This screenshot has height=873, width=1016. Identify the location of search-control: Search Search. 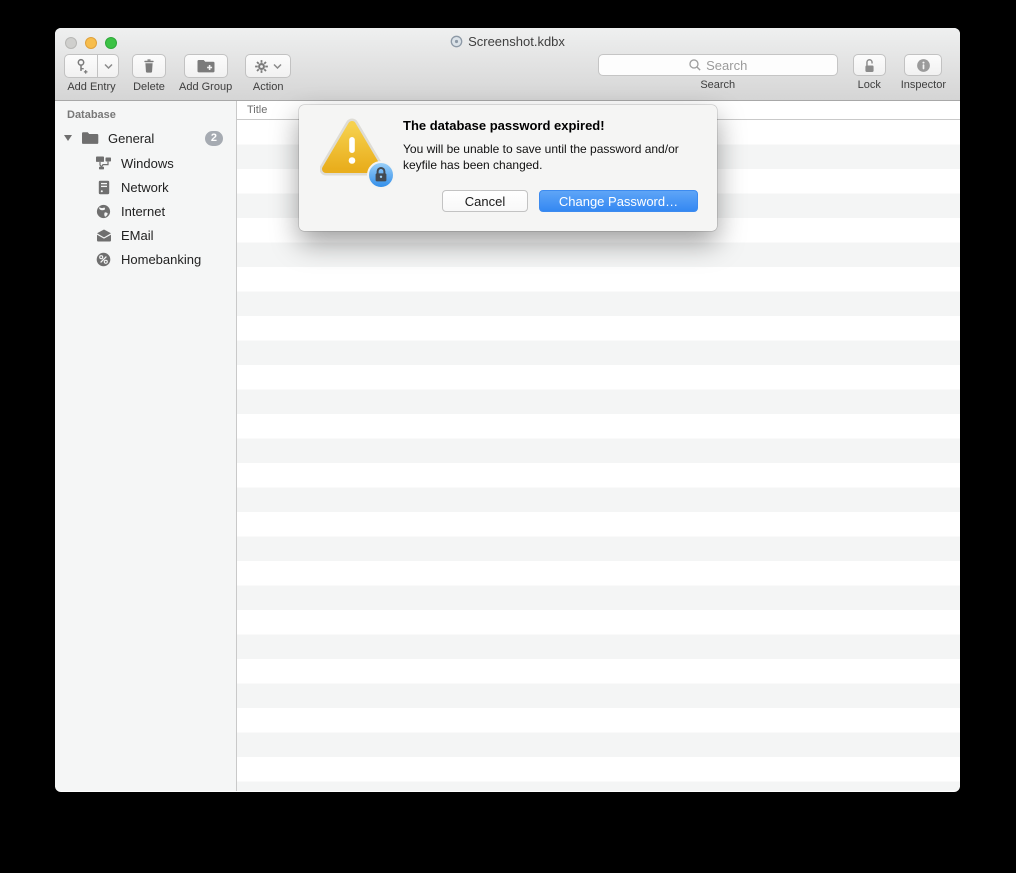
(717, 72).